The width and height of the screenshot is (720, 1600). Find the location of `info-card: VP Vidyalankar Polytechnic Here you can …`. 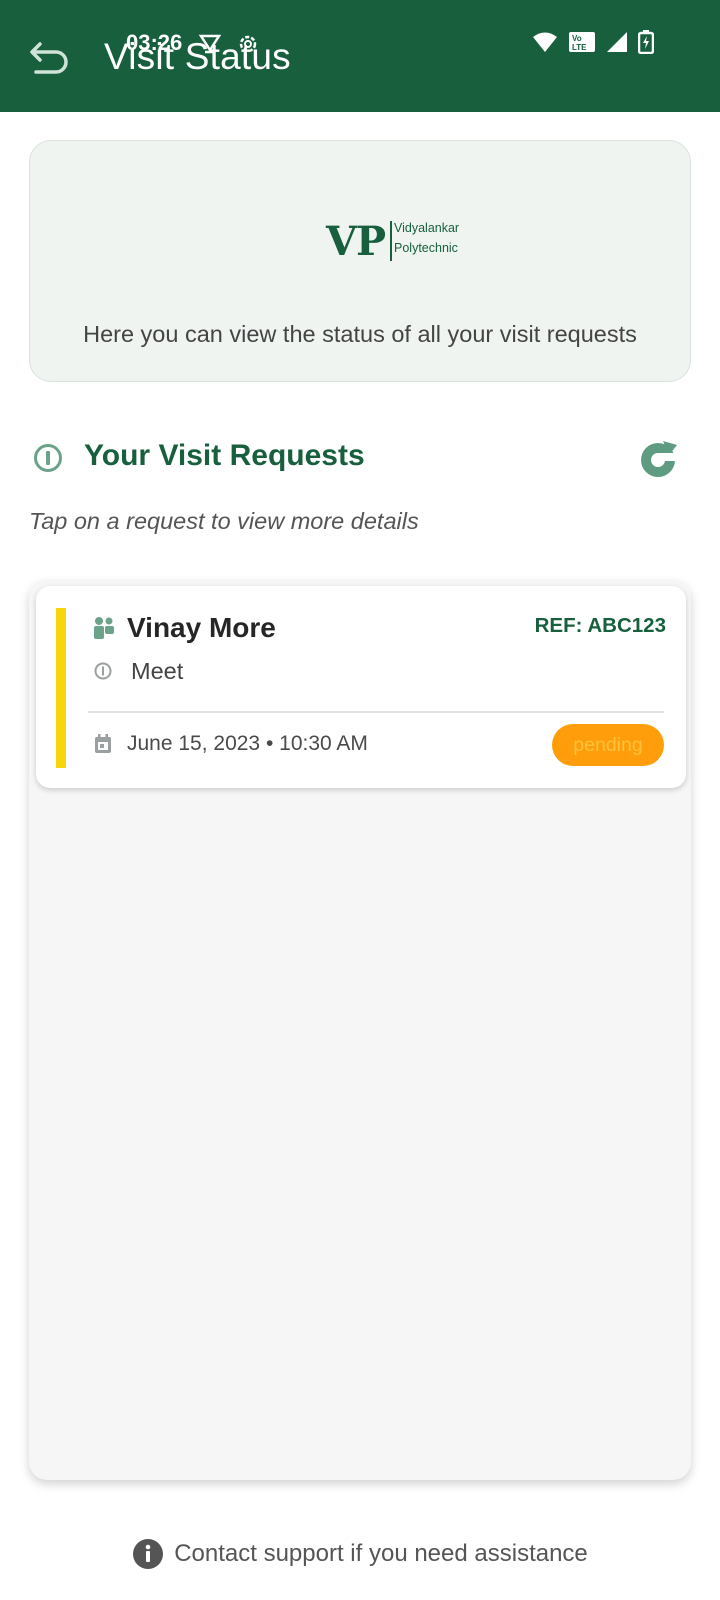

info-card: VP Vidyalankar Polytechnic Here you can … is located at coordinates (360, 261).